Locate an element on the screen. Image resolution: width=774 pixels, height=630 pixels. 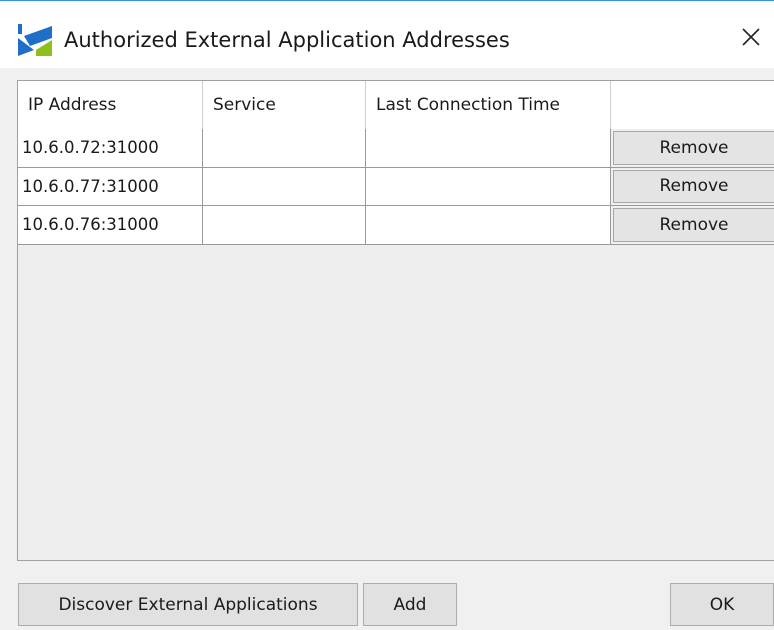
brand-logo-icon is located at coordinates (36, 41).